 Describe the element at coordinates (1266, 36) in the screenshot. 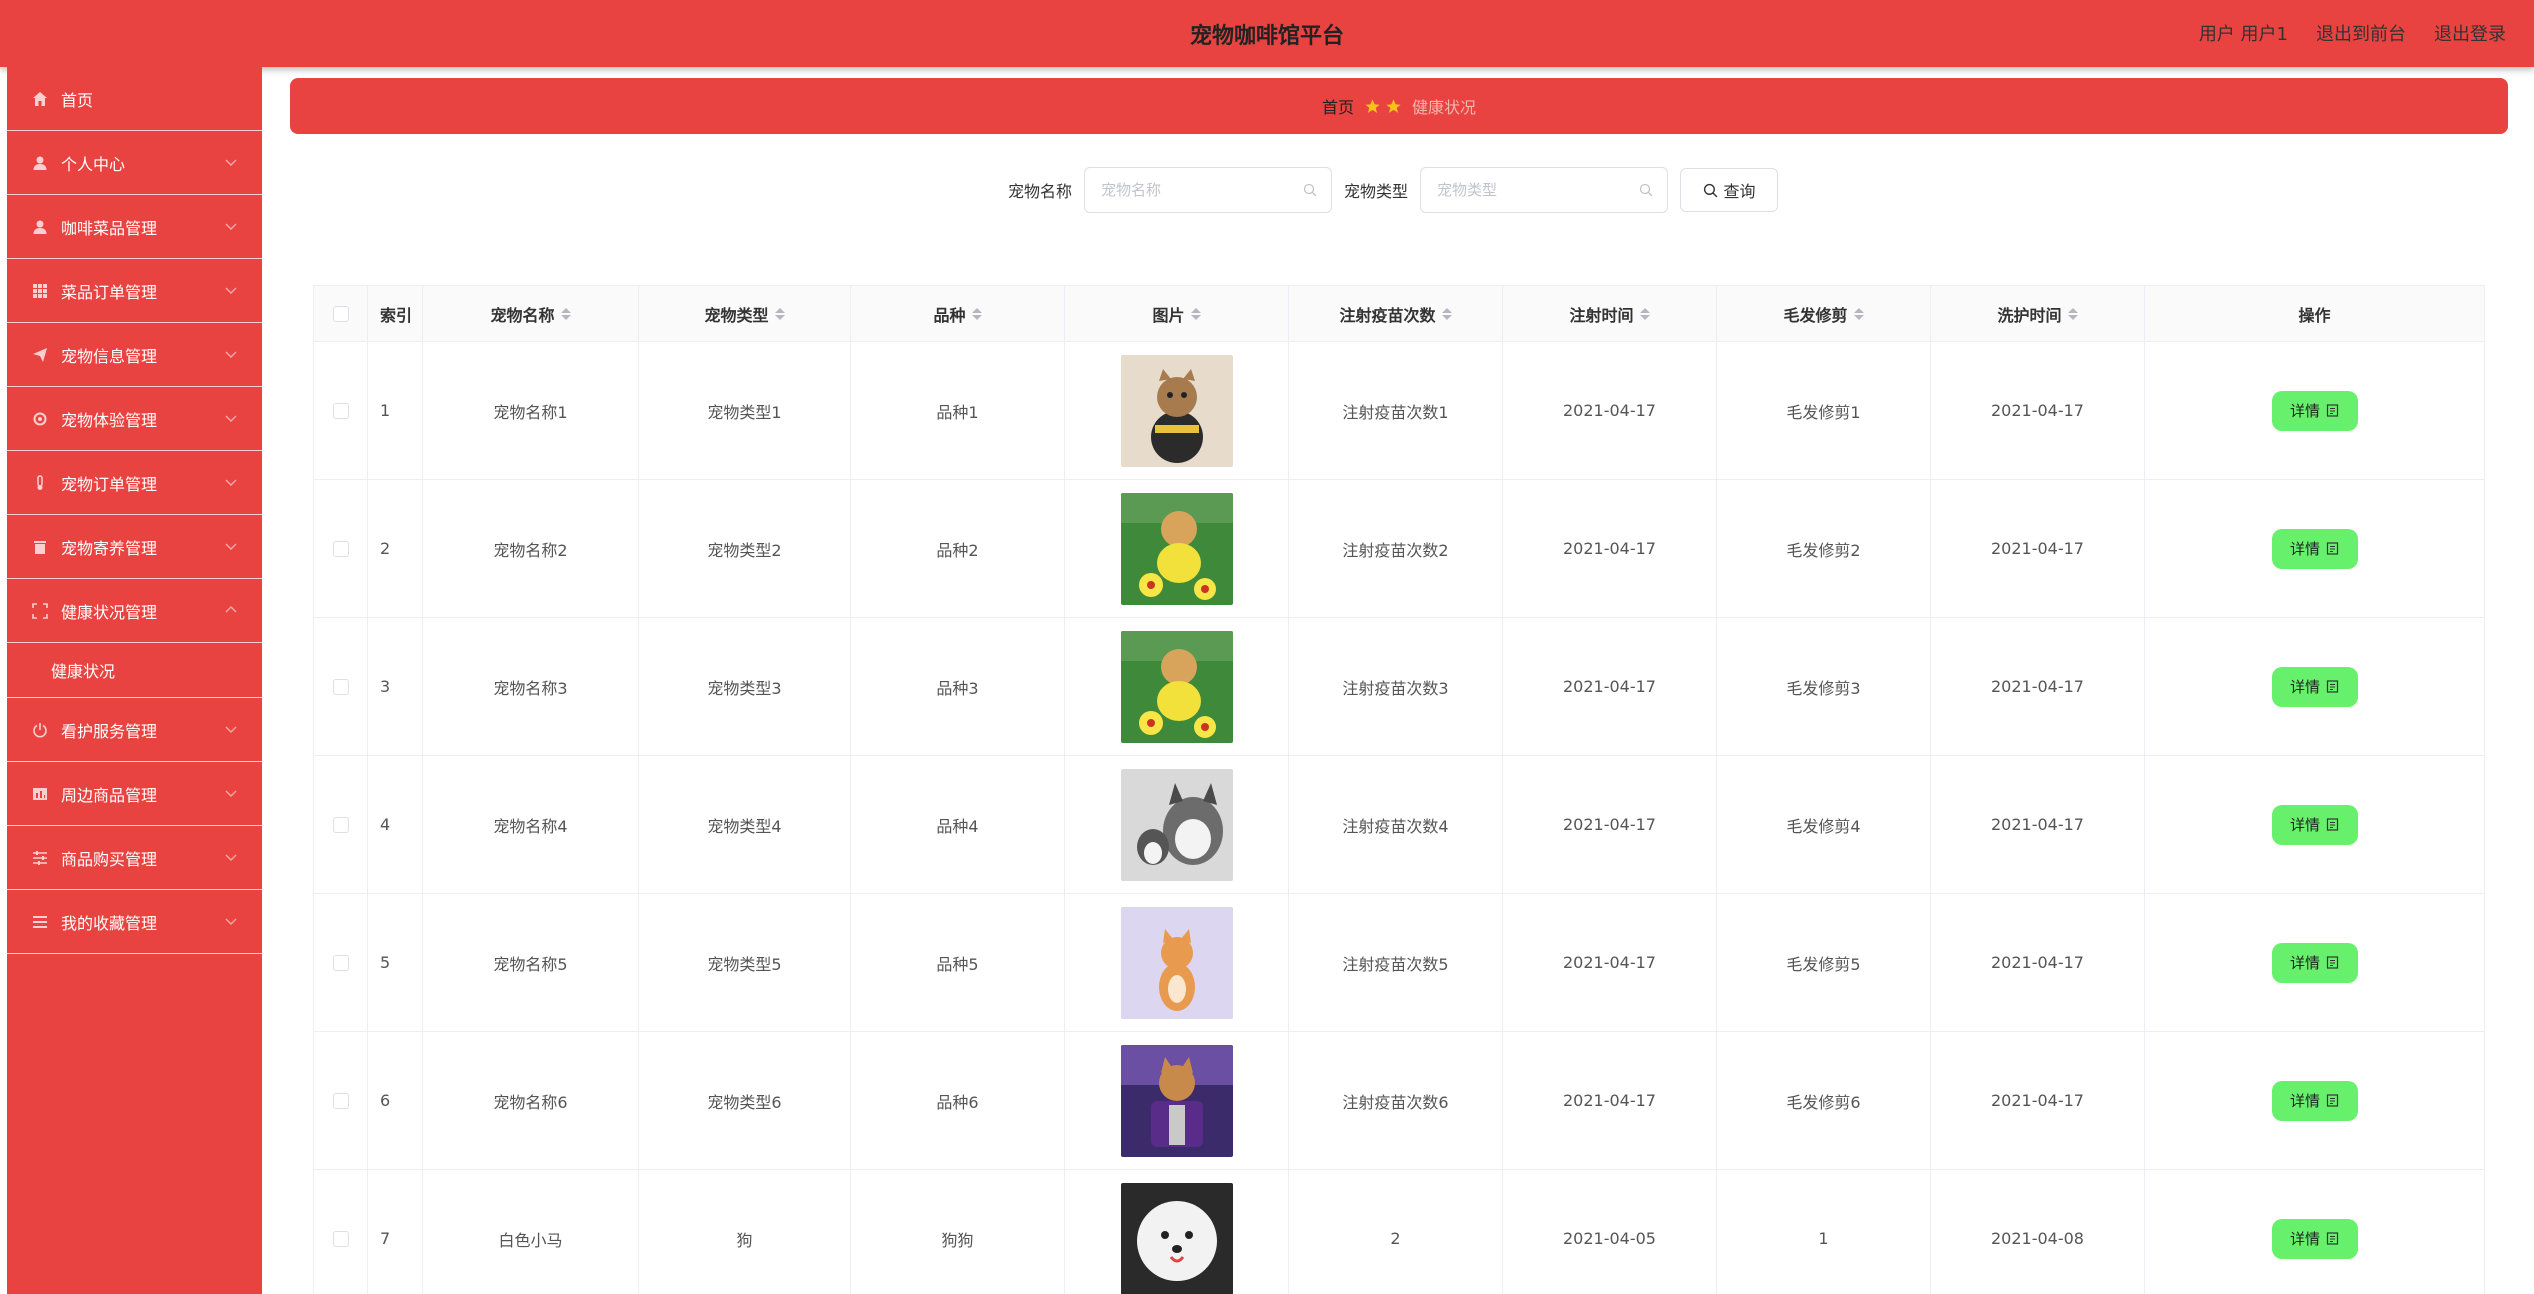

I see `app-title: 宠物咖啡馆平台` at that location.